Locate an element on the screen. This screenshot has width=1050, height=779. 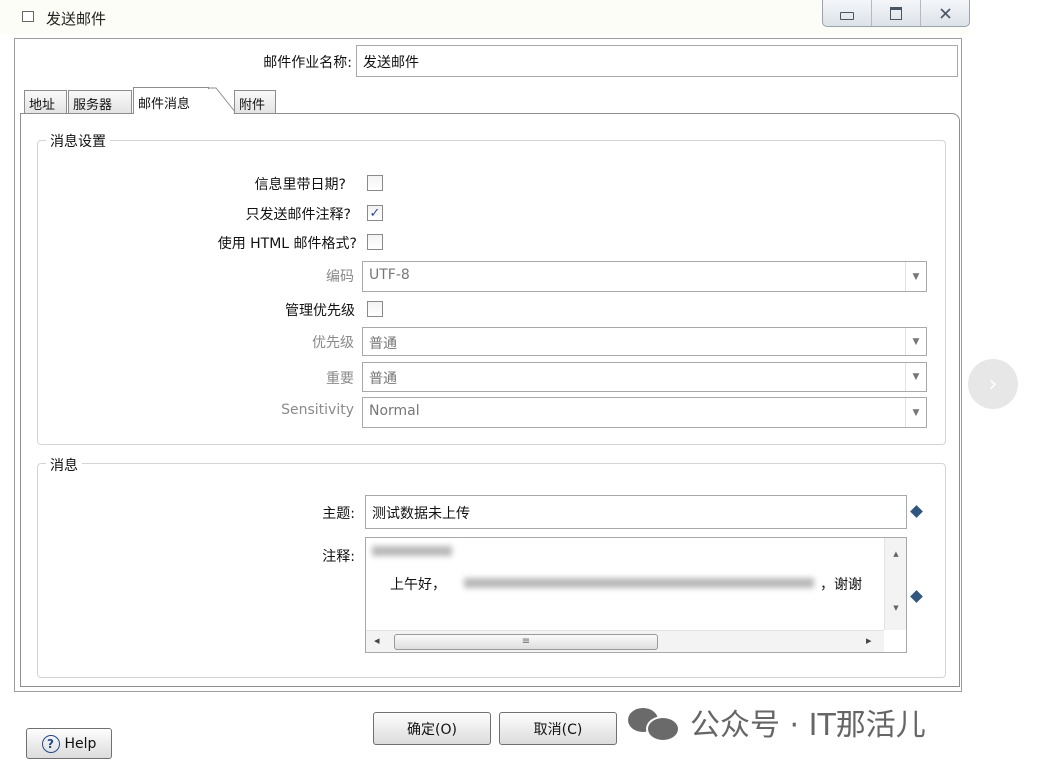
horizontal-scrollbar: ◂ ≡ ▸ is located at coordinates (625, 641).